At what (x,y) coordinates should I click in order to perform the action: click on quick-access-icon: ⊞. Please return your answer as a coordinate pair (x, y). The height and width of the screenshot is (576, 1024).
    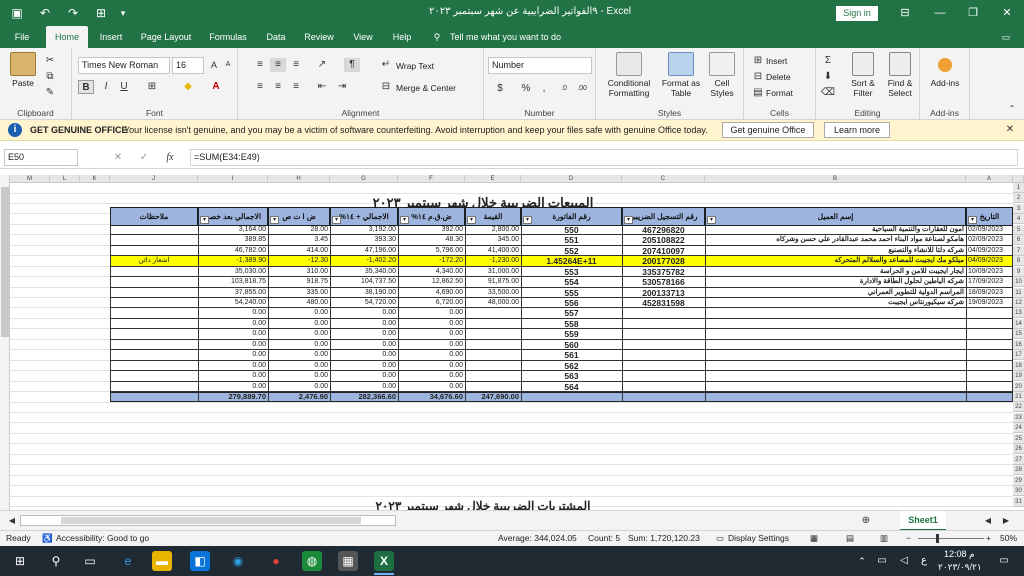
    Looking at the image, I should click on (101, 13).